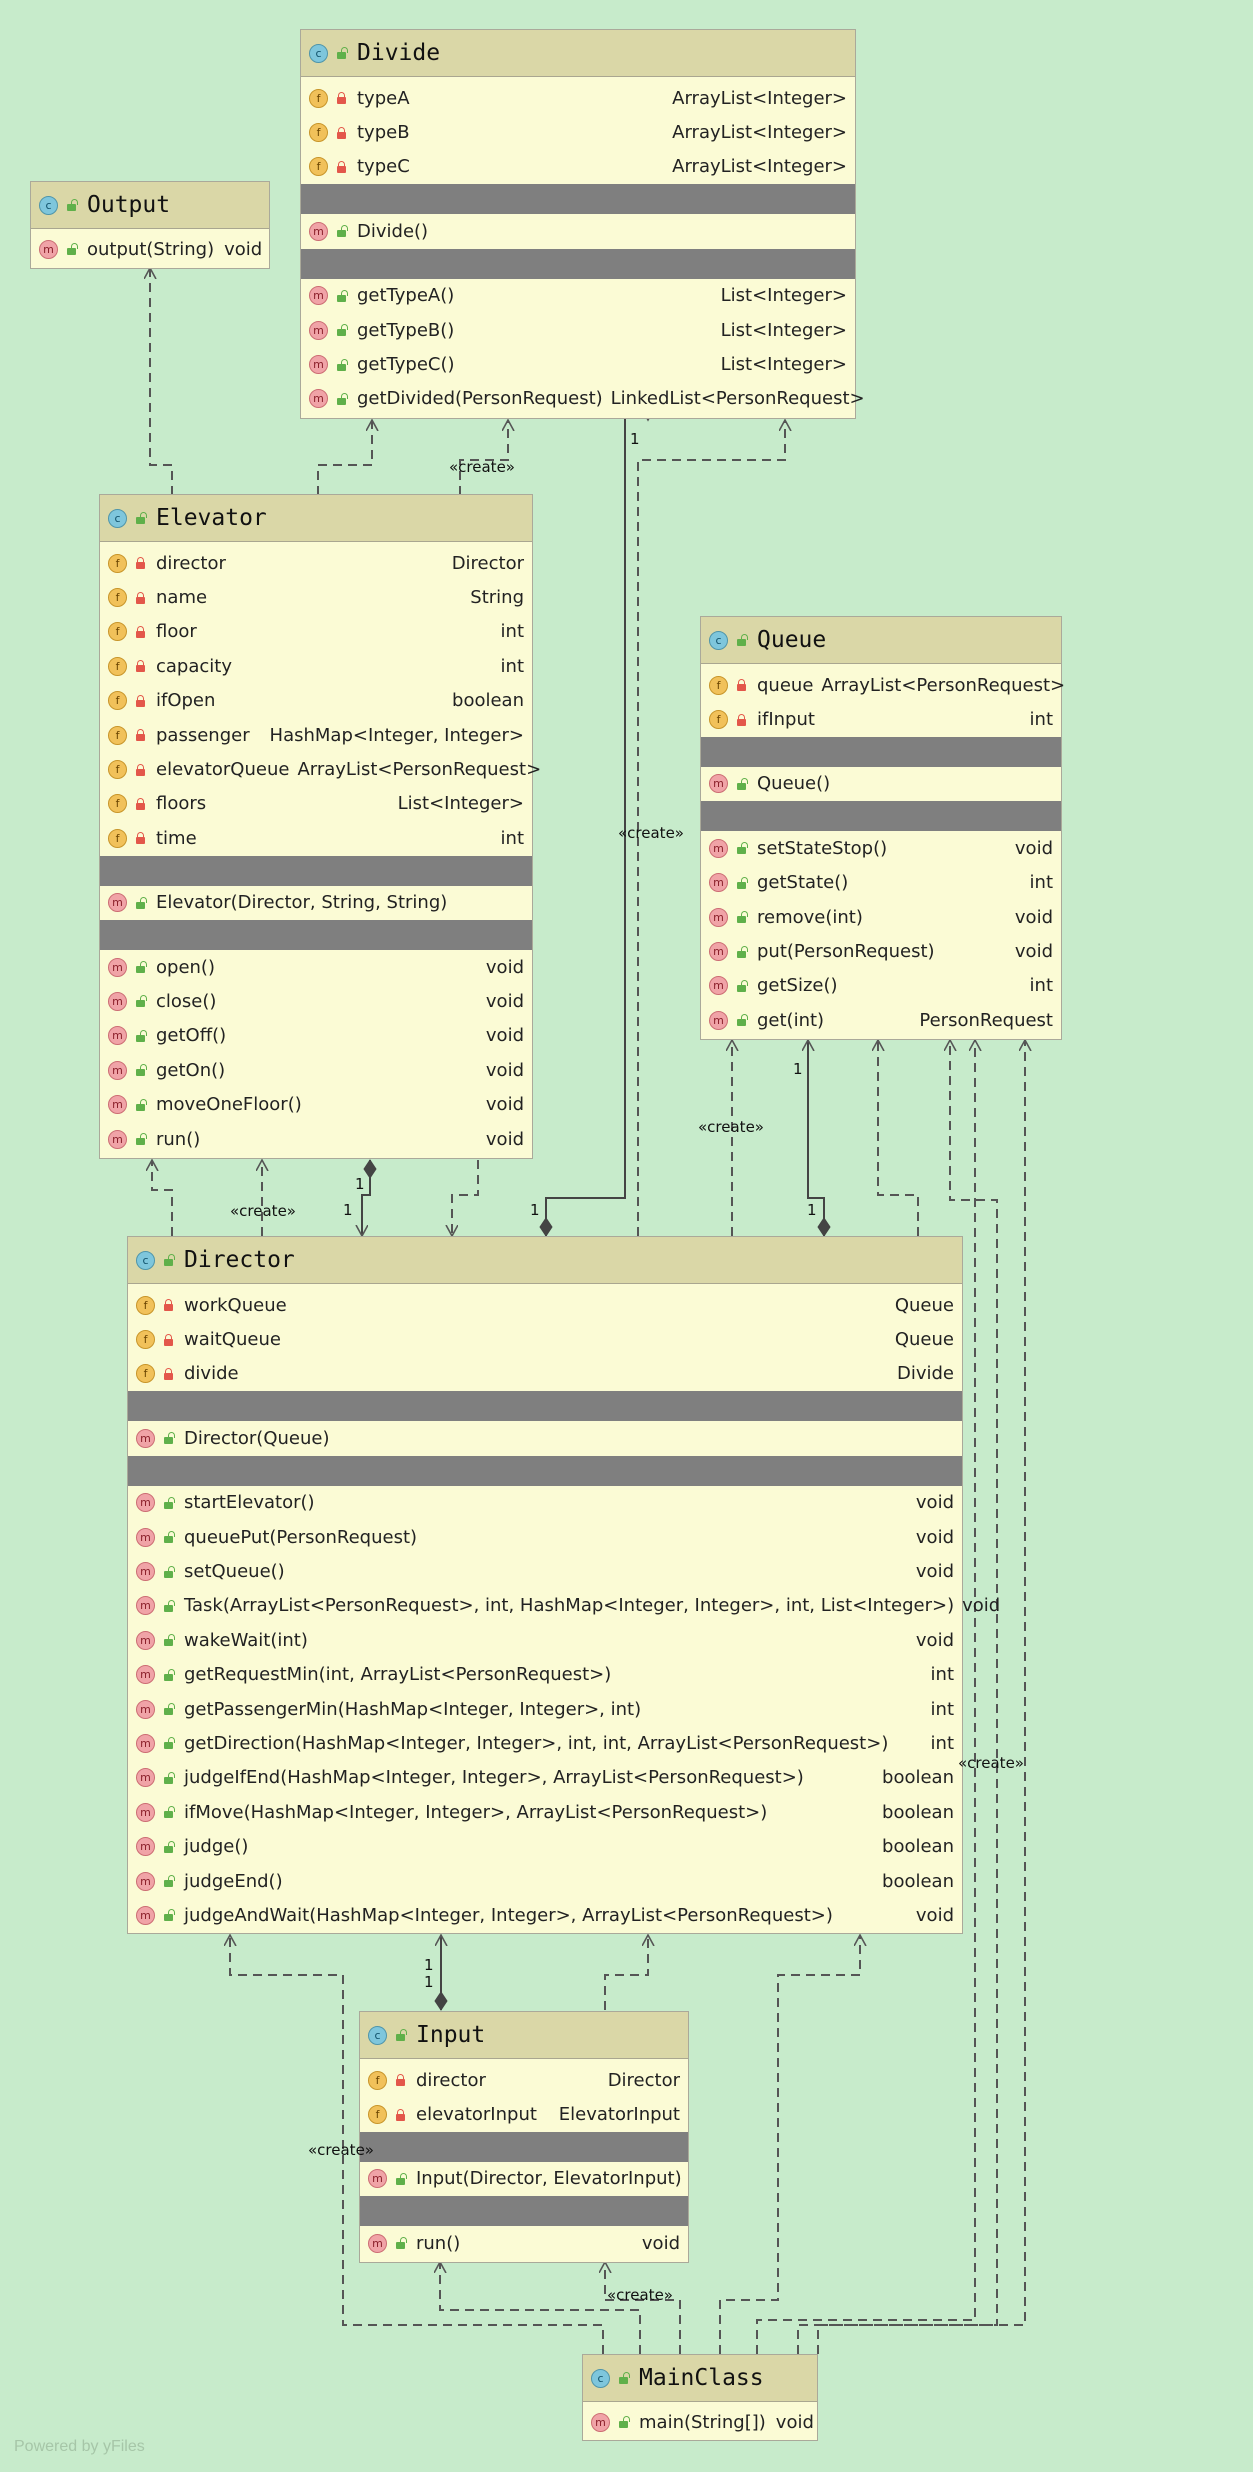 Image resolution: width=1253 pixels, height=2472 pixels. What do you see at coordinates (700, 2397) in the screenshot?
I see `class-mainclass: c MainClass m main(String[]) void` at bounding box center [700, 2397].